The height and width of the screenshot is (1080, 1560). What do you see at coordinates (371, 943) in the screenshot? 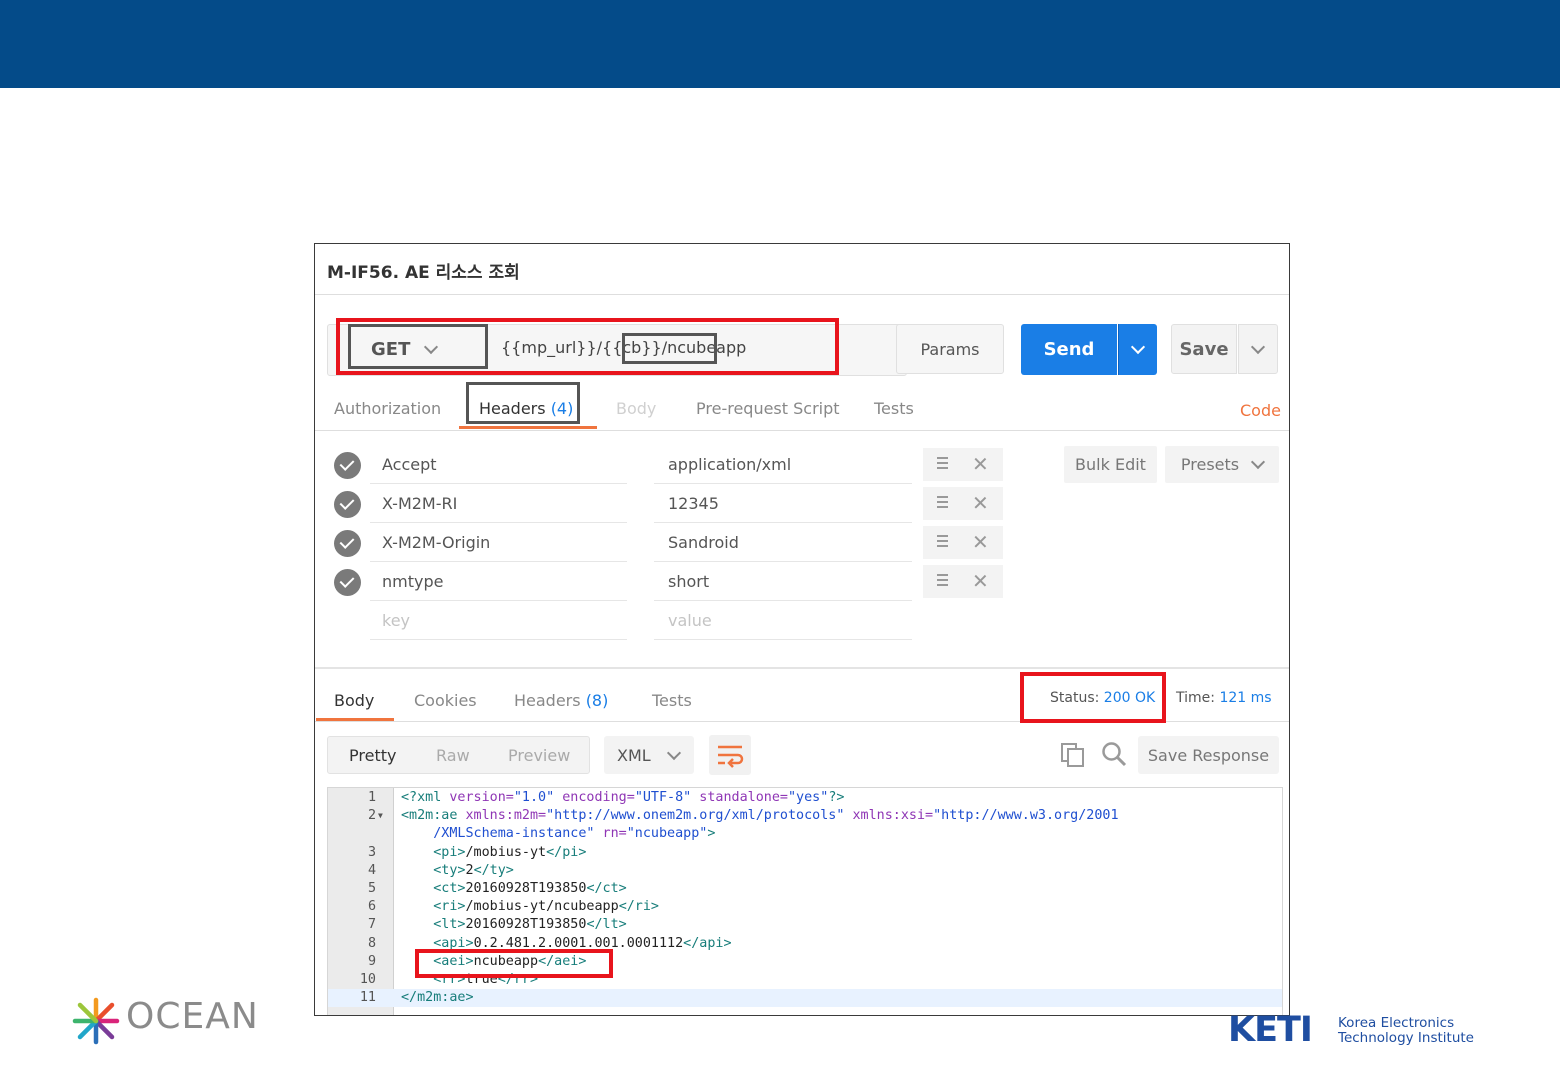
I see `line-number: 8` at bounding box center [371, 943].